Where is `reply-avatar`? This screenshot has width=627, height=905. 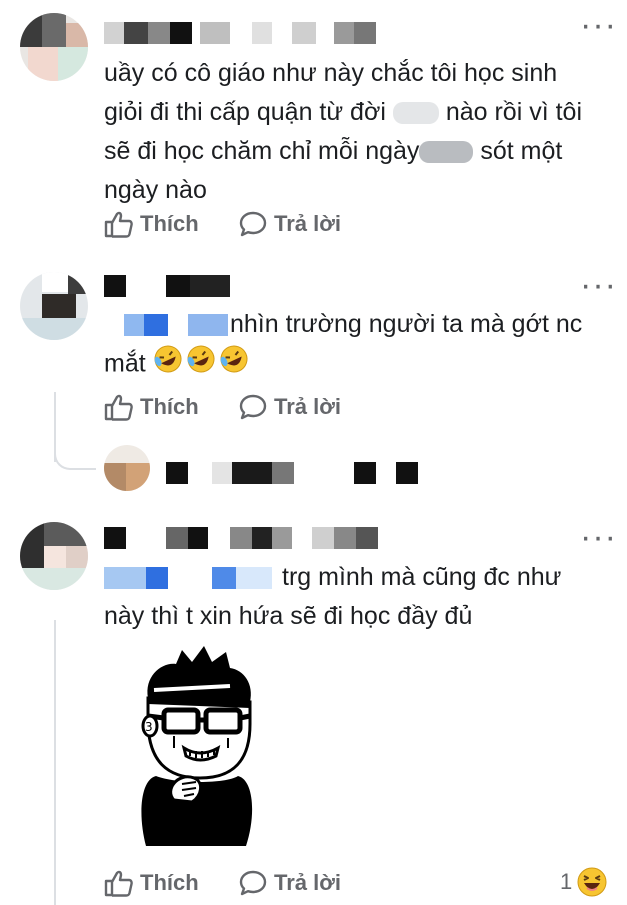
reply-avatar is located at coordinates (127, 468).